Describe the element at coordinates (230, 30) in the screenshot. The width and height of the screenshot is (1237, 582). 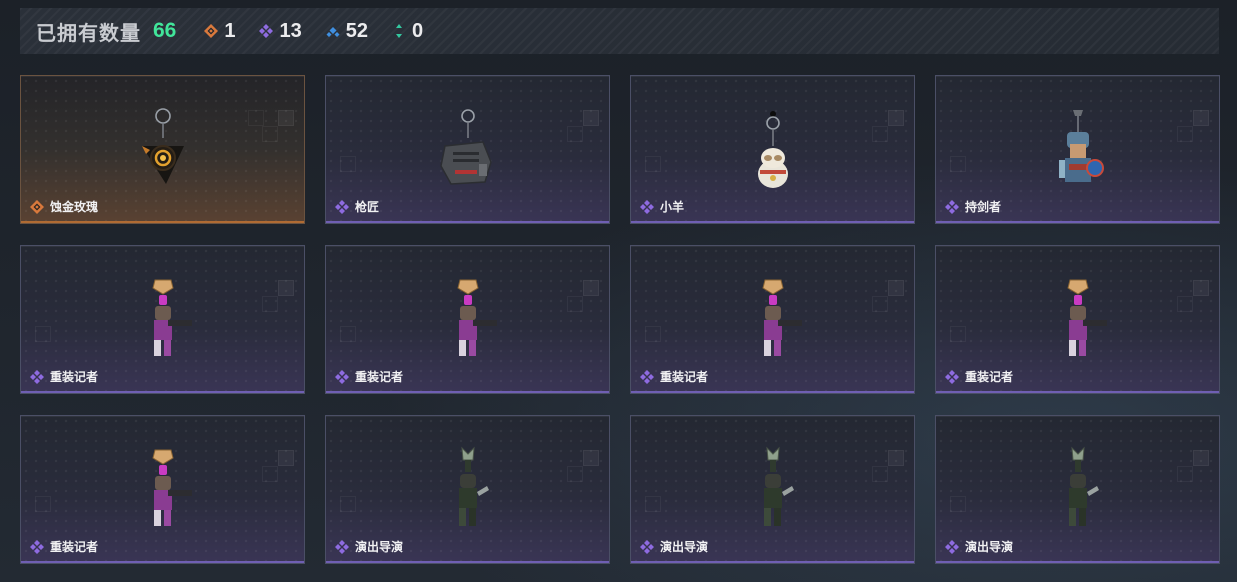
I see `orange-count-value: 1` at that location.